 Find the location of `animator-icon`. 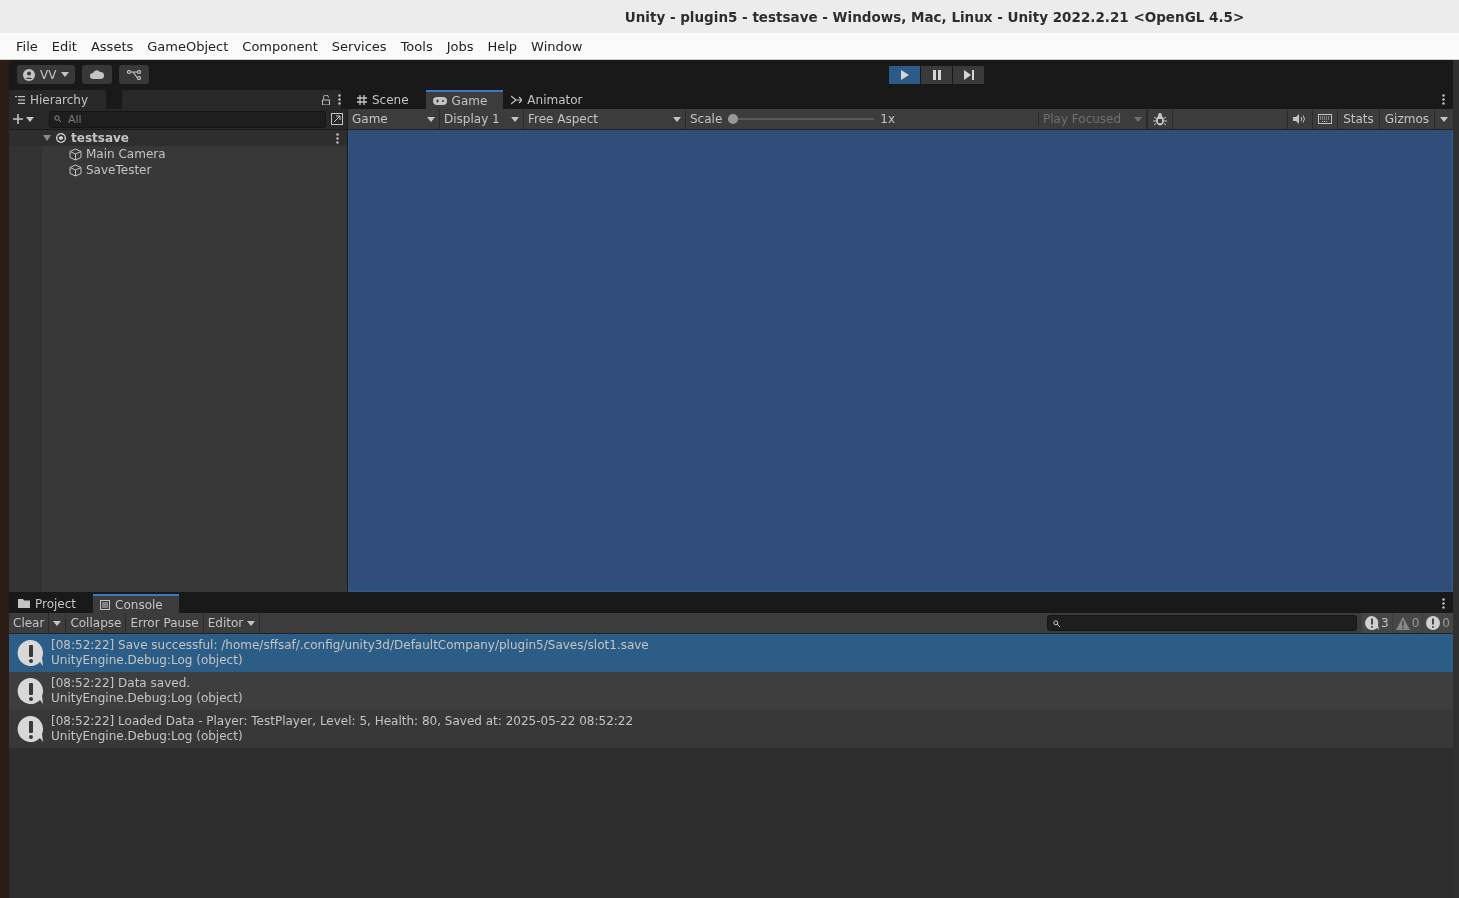

animator-icon is located at coordinates (517, 99).